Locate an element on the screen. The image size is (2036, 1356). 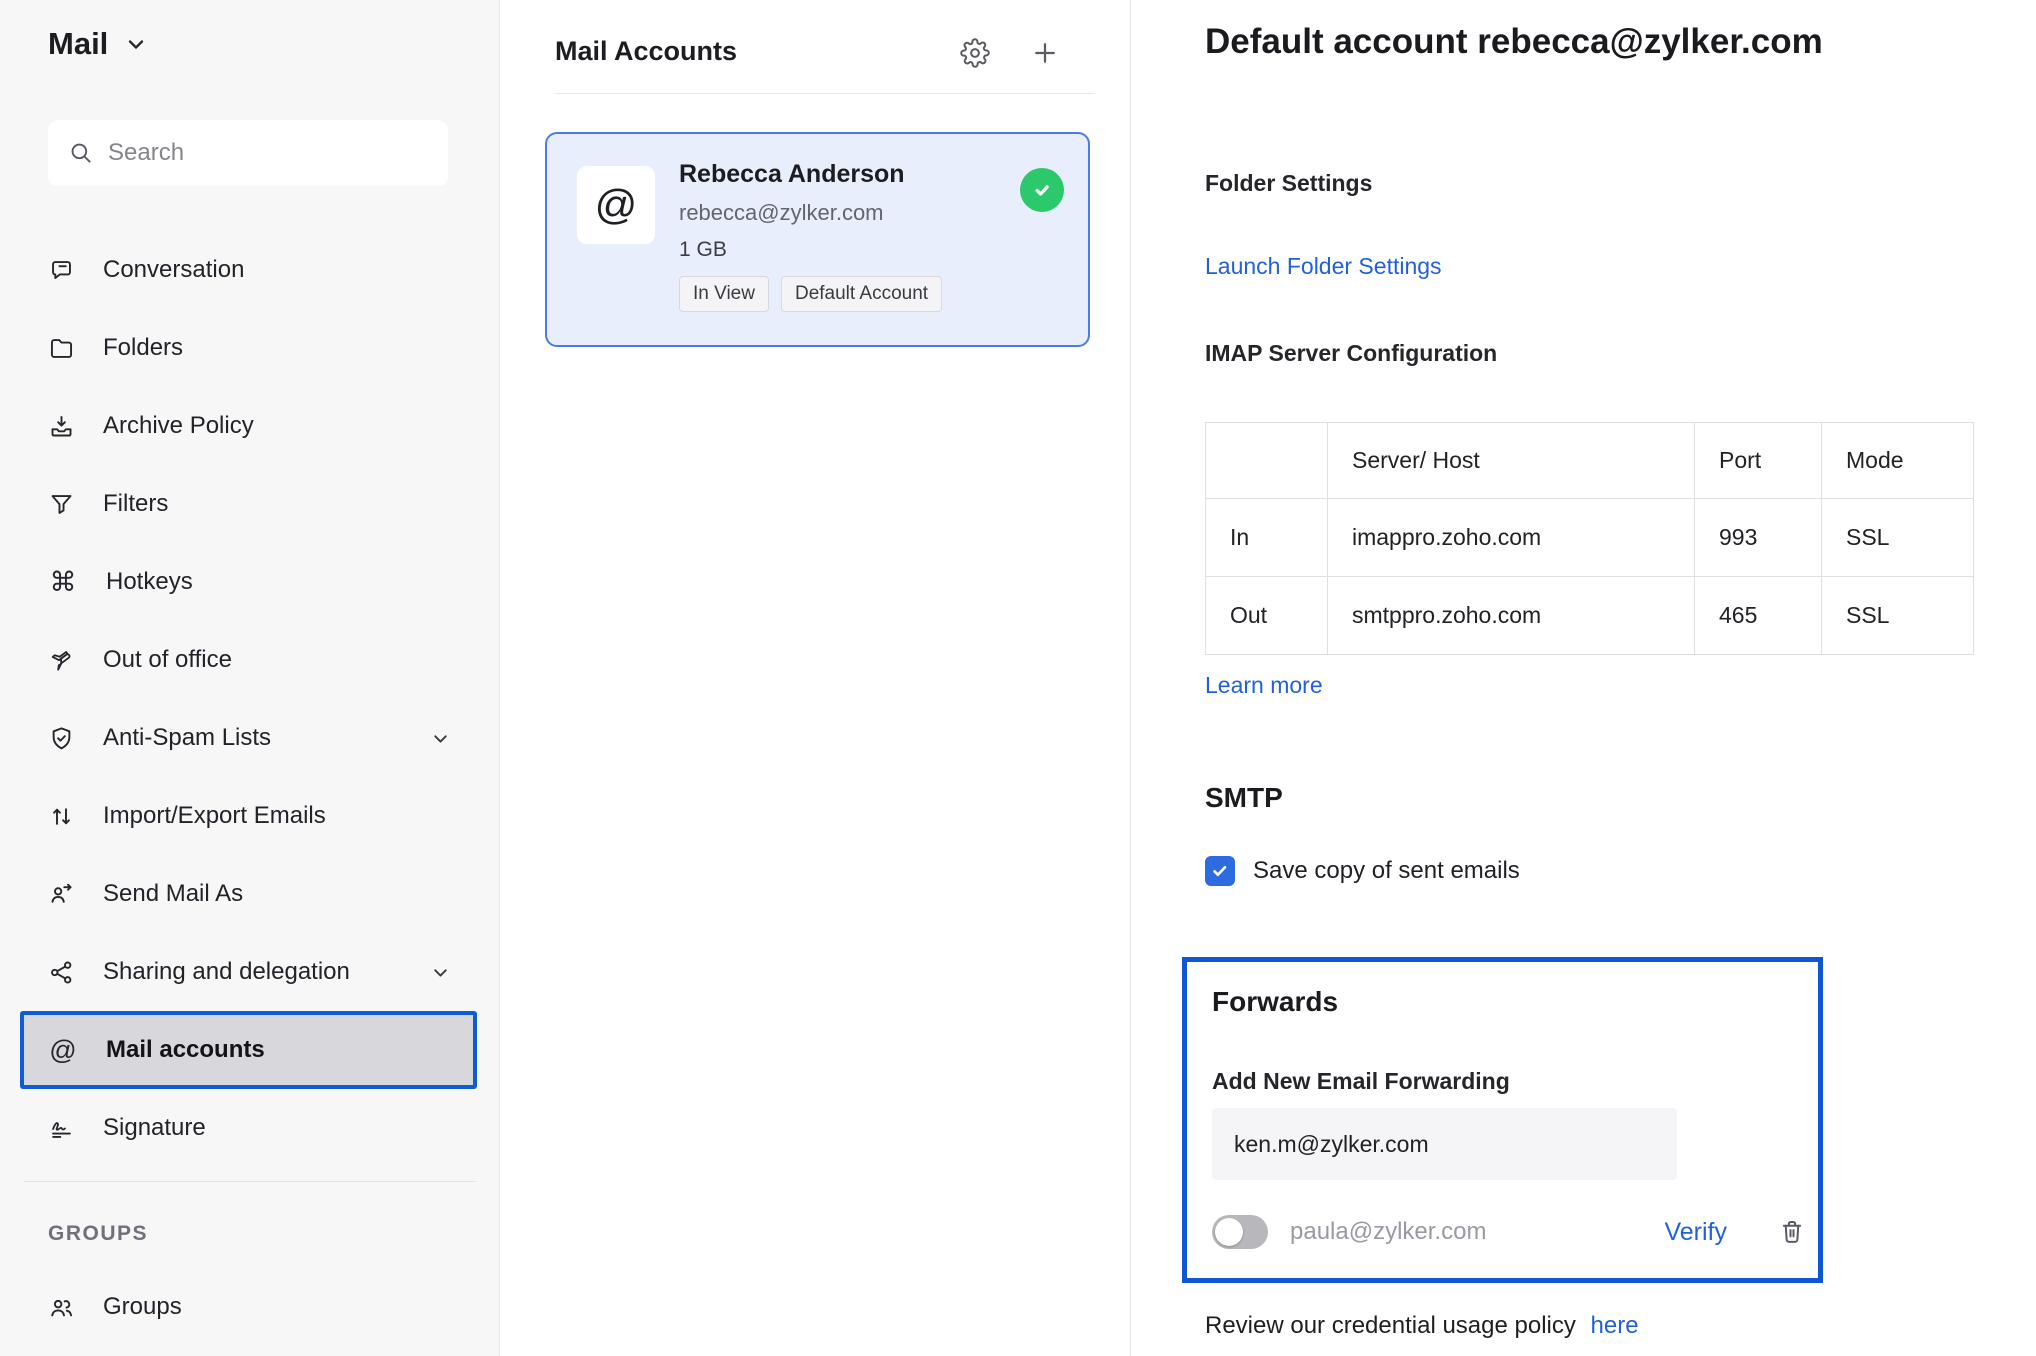
save-copy-checkbox is located at coordinates (1220, 871).